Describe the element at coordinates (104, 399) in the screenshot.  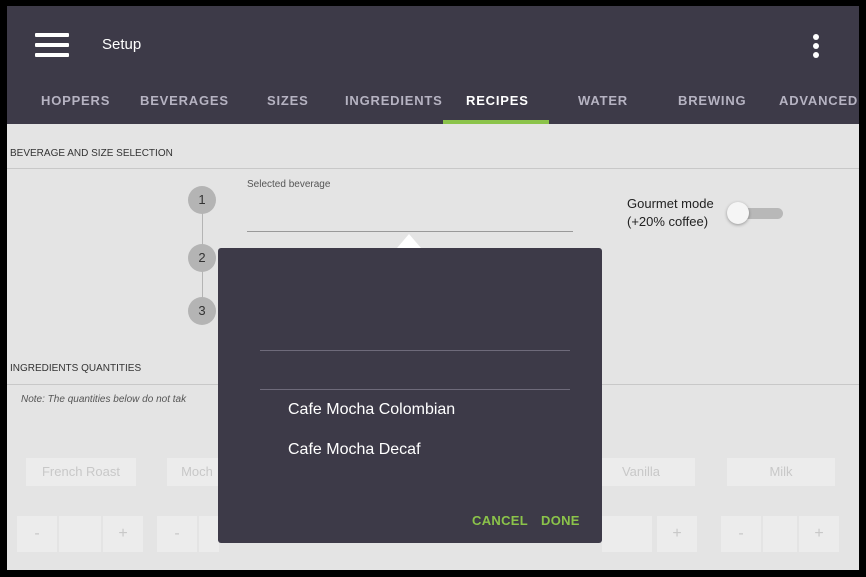
I see `ingredients-note: Note: The quantities below do not tak` at that location.